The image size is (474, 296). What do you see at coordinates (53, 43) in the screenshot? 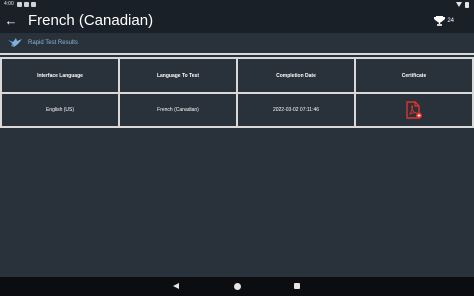
I see `section-title: Rapid Test Results` at bounding box center [53, 43].